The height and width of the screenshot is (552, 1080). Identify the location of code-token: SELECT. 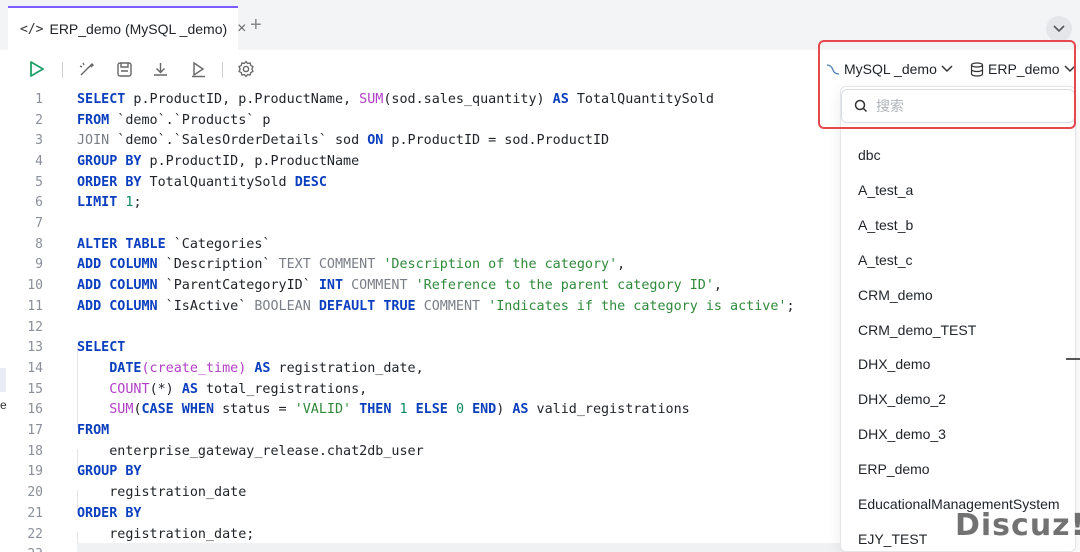
(101, 348).